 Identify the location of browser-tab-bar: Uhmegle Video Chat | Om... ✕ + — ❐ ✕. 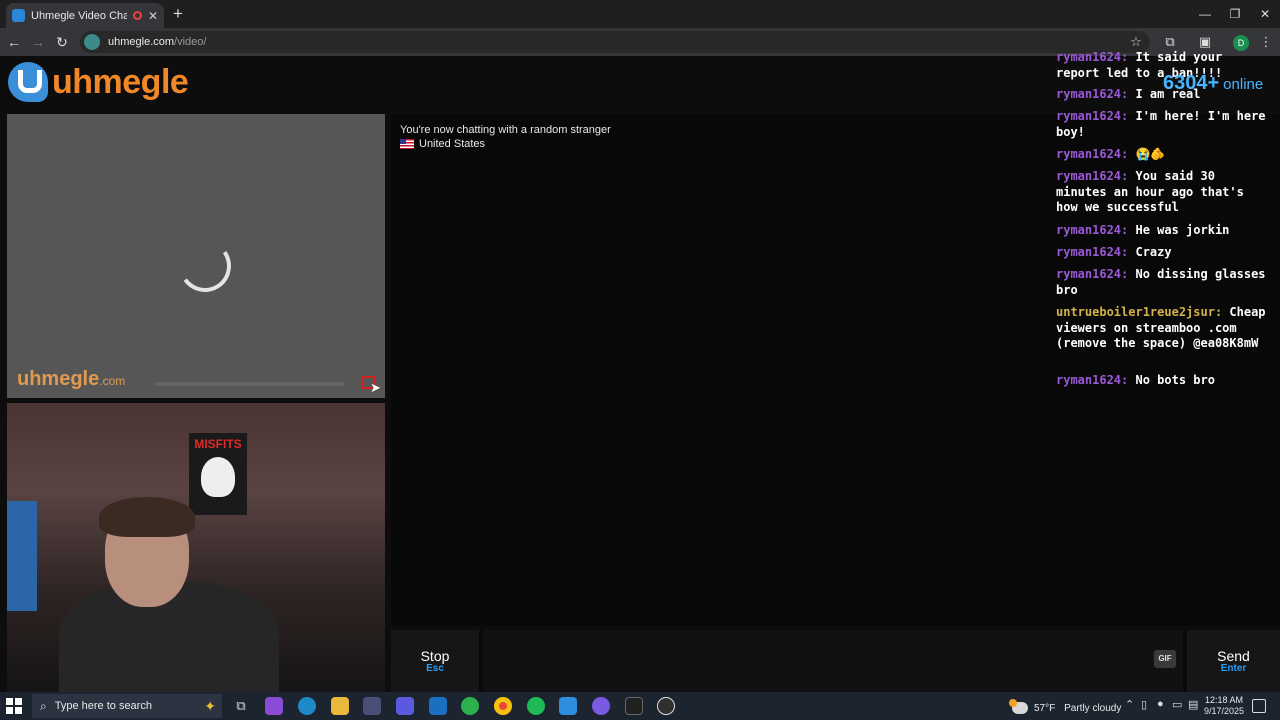
(640, 14).